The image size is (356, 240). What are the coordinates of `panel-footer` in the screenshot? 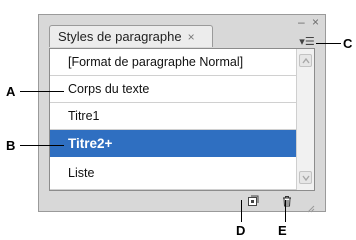 It's located at (182, 202).